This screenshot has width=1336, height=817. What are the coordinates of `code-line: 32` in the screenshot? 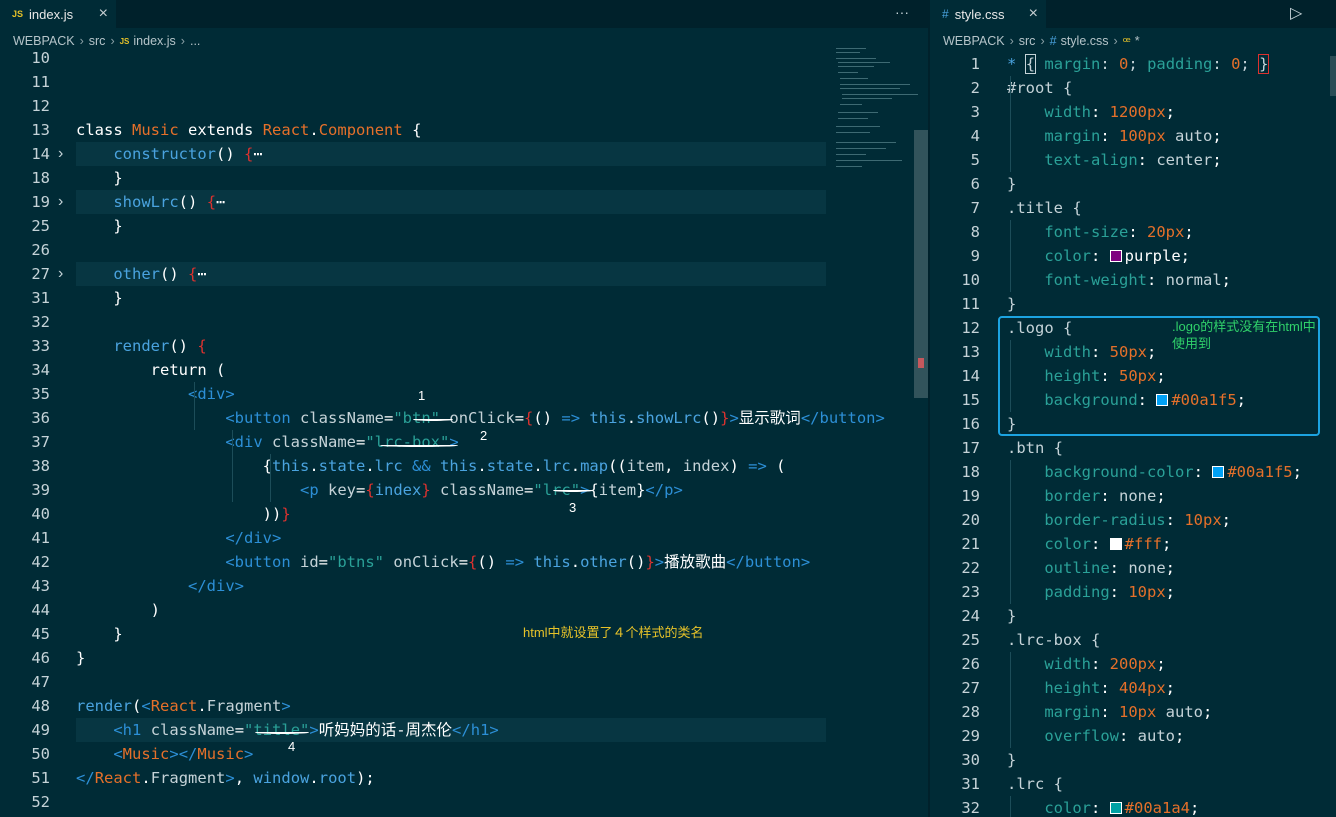 It's located at (464, 322).